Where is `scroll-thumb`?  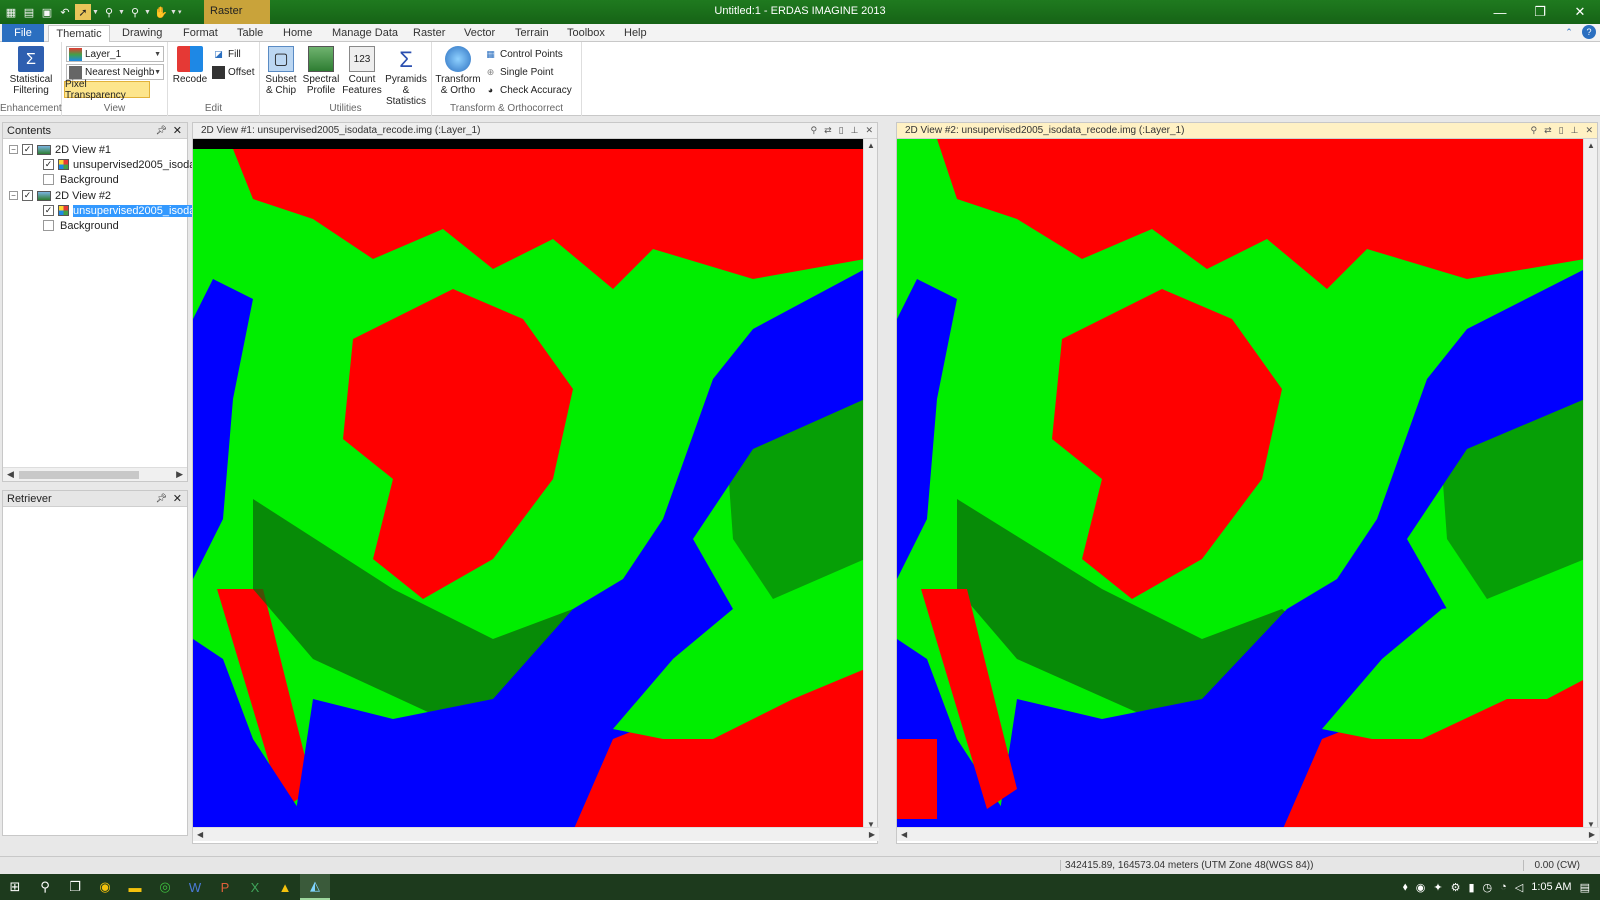 scroll-thumb is located at coordinates (79, 475).